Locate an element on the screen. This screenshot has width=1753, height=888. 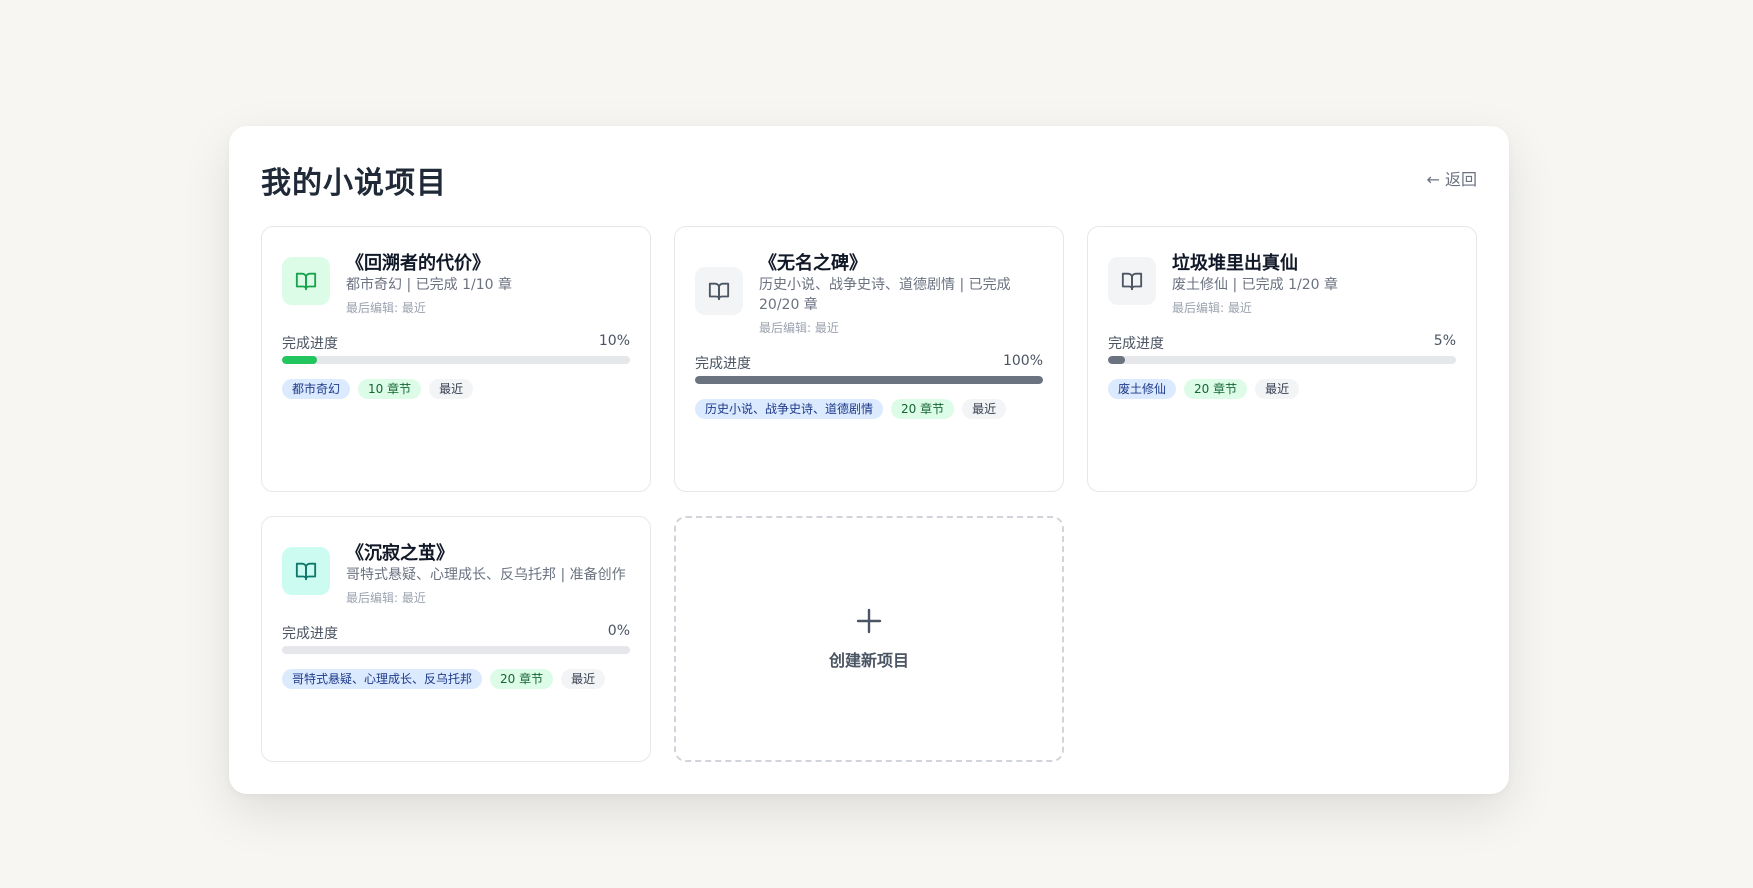
genre-tag: 废土修仙 is located at coordinates (1142, 389).